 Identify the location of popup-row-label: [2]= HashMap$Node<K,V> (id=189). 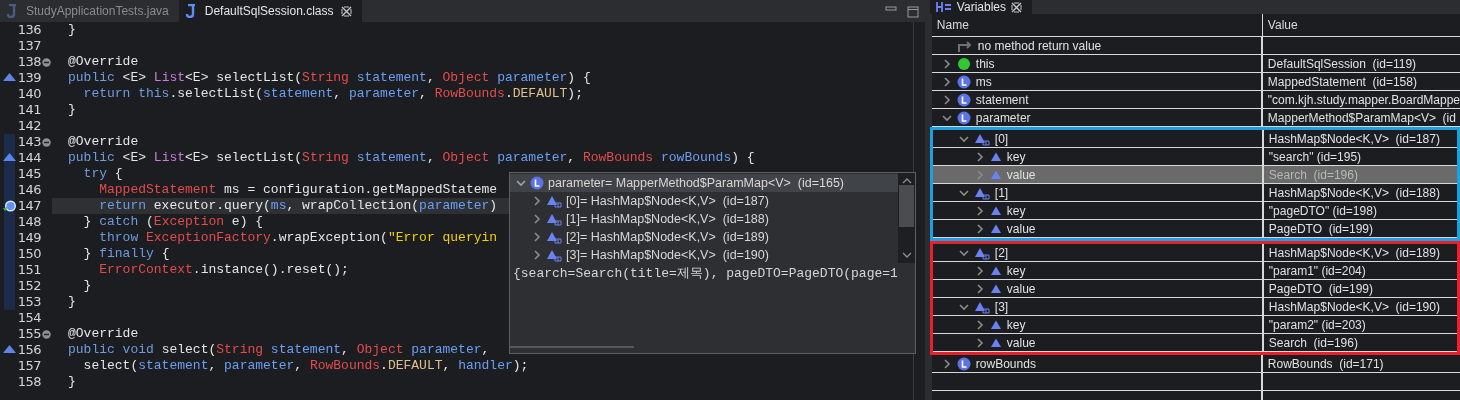
(667, 237).